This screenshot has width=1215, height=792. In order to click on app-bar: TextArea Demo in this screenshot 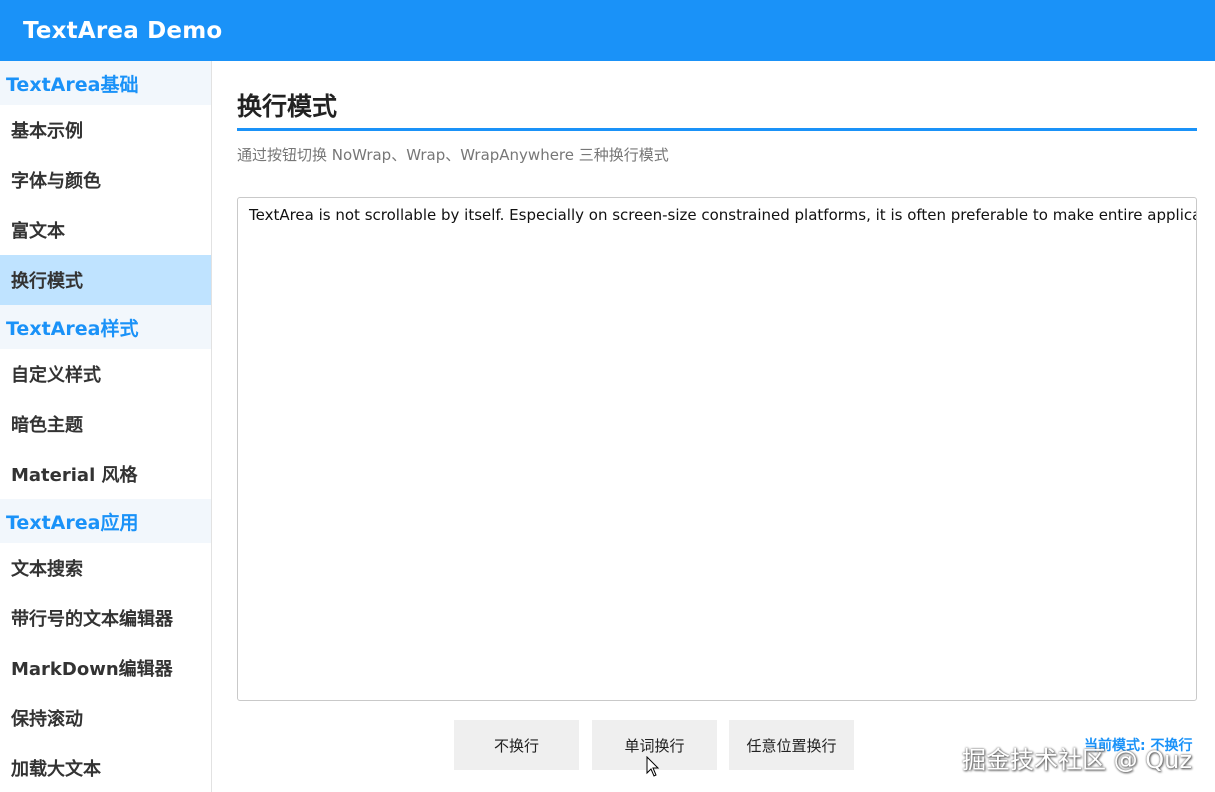, I will do `click(607, 30)`.